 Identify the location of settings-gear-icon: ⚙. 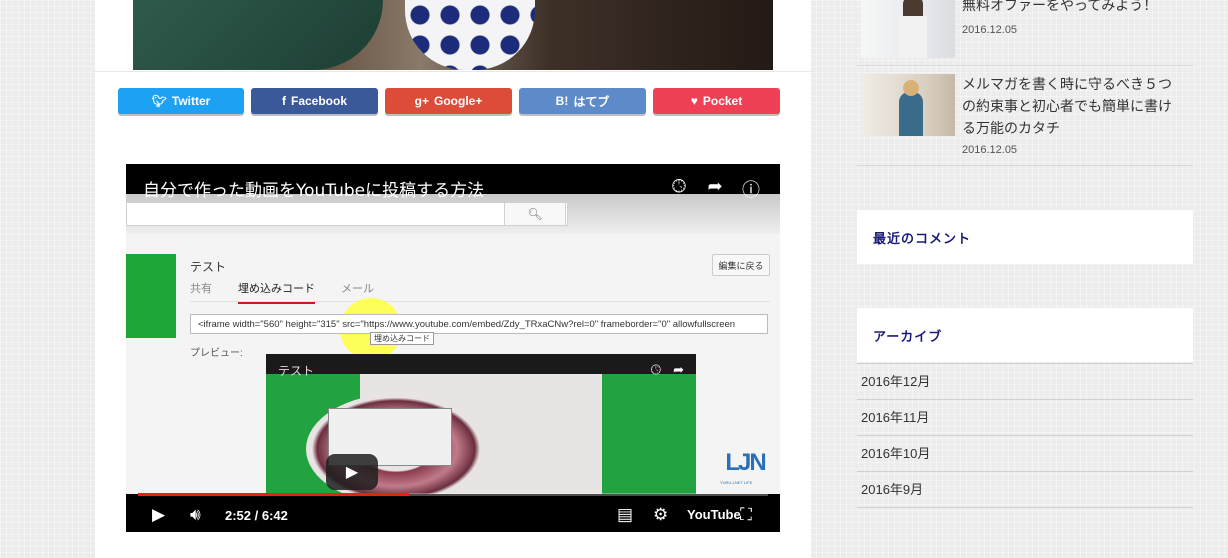
(660, 515).